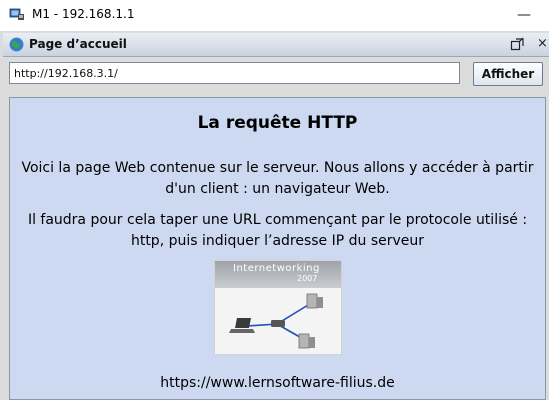  What do you see at coordinates (307, 278) in the screenshot?
I see `image-year: 2007` at bounding box center [307, 278].